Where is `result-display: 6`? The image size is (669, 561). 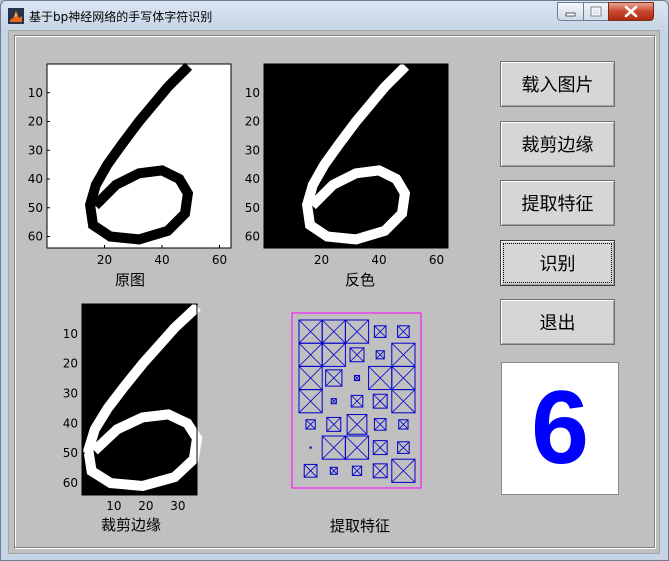 result-display: 6 is located at coordinates (560, 428).